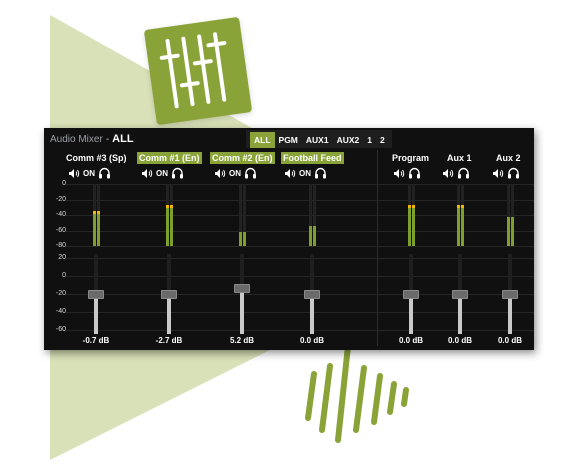 The height and width of the screenshot is (467, 577). Describe the element at coordinates (377, 248) in the screenshot. I see `section-divider` at that location.